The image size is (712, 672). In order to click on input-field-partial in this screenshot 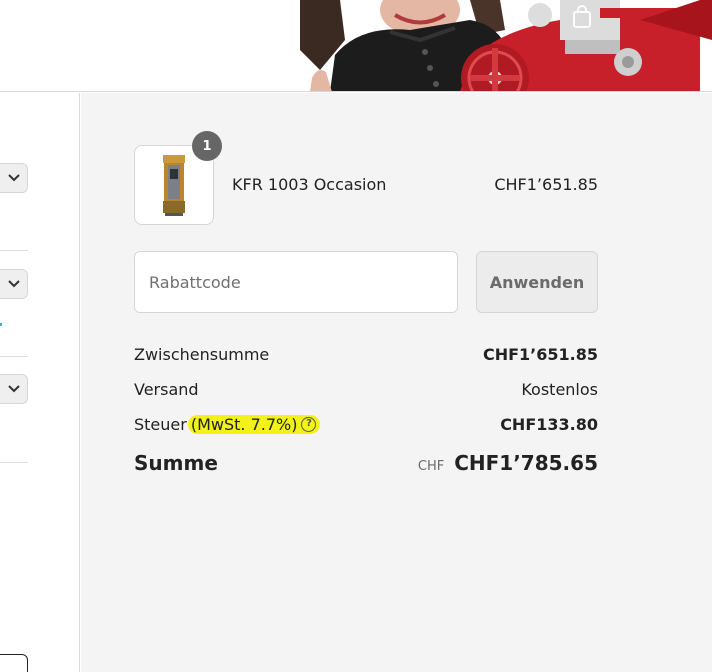, I will do `click(14, 663)`.